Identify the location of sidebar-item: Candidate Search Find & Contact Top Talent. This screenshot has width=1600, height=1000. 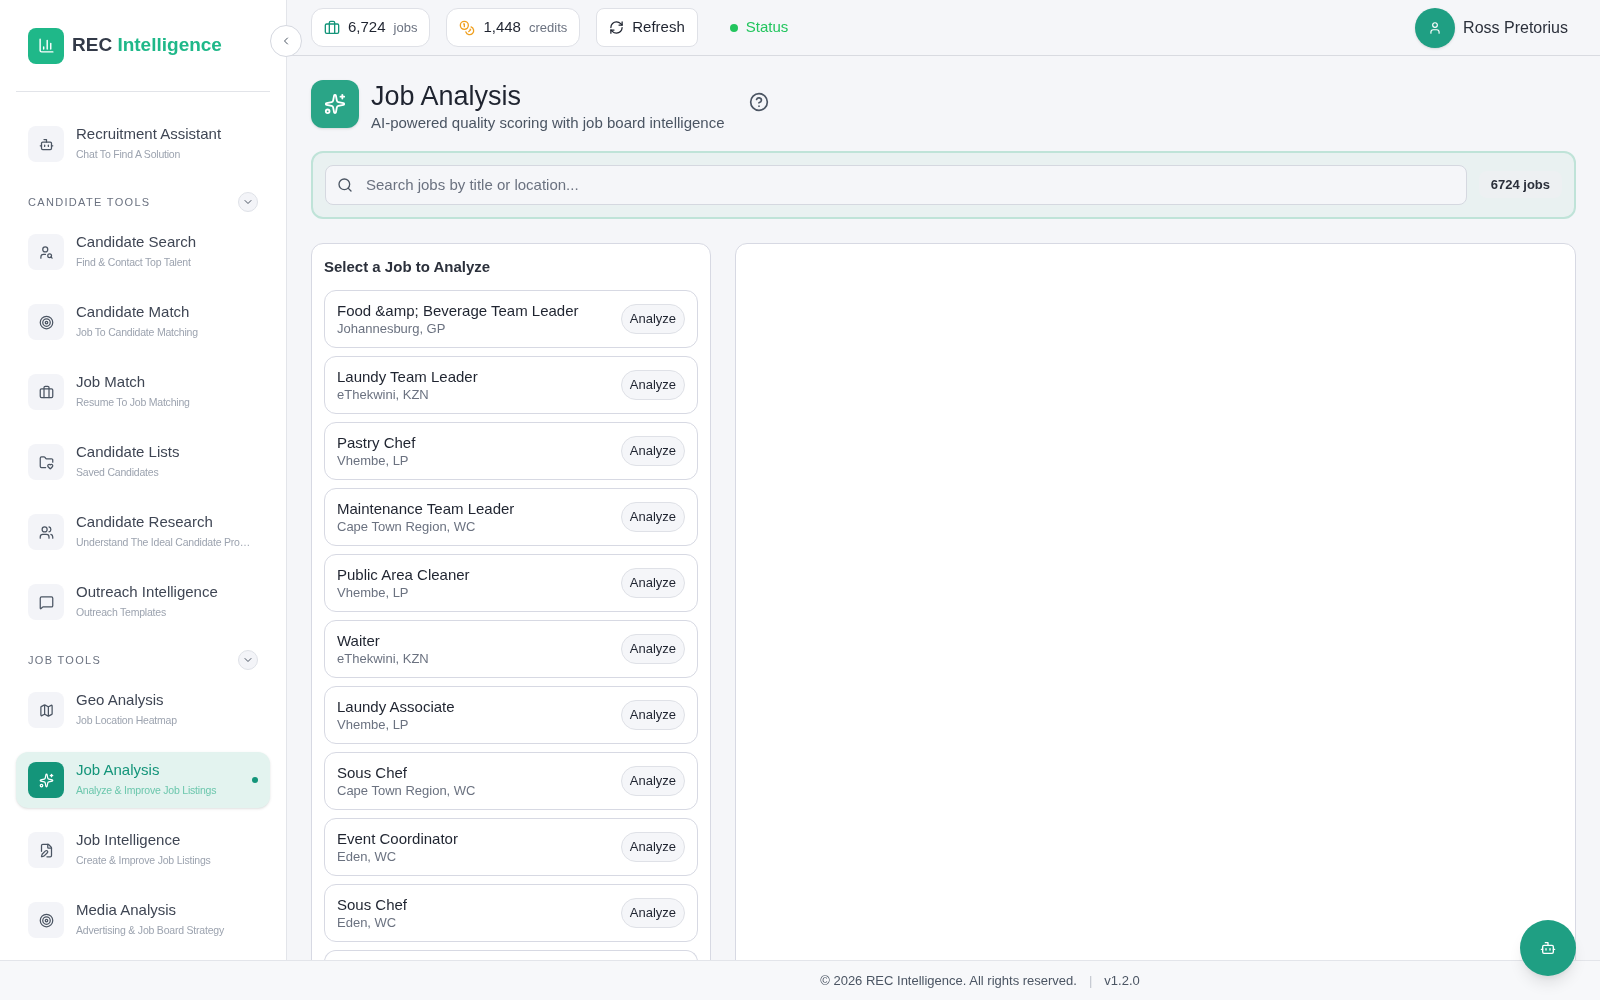
(143, 252).